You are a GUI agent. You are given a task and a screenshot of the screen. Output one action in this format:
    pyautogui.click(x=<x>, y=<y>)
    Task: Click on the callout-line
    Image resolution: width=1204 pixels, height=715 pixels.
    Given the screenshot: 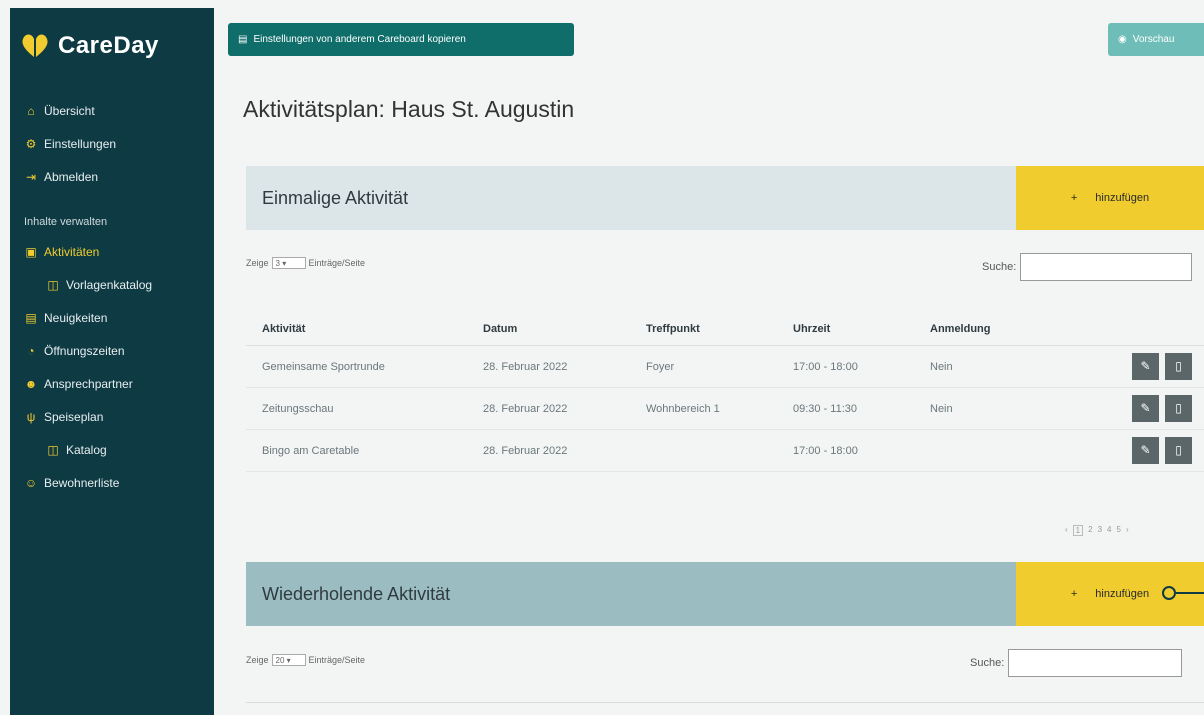 What is the action you would take?
    pyautogui.click(x=1190, y=593)
    